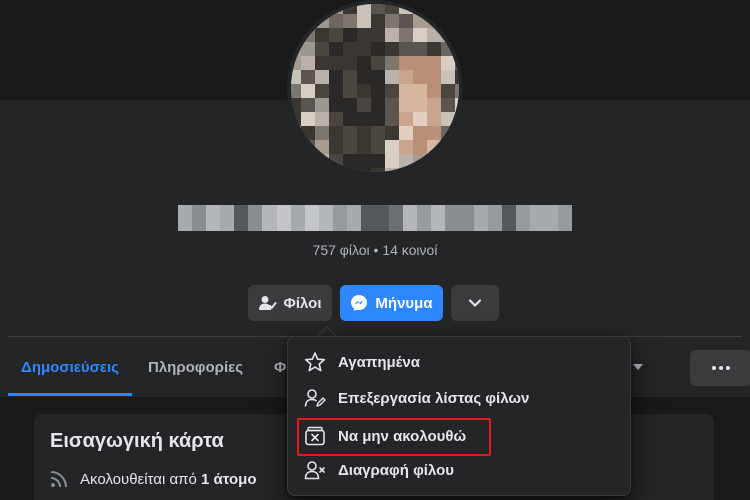 This screenshot has width=750, height=500. Describe the element at coordinates (375, 250) in the screenshot. I see `friends-count: 757 φίλοι • 14 κοινοί` at that location.